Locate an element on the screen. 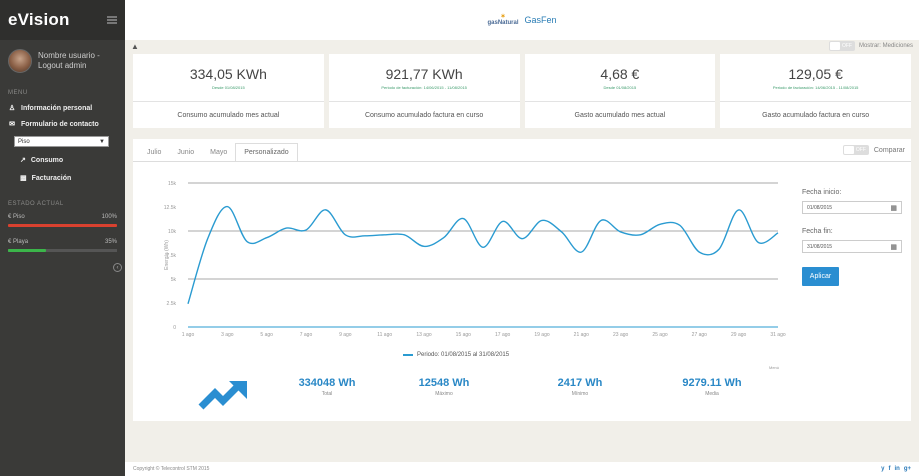  start-date-input: 01/08/2015 ▦ is located at coordinates (852, 207).